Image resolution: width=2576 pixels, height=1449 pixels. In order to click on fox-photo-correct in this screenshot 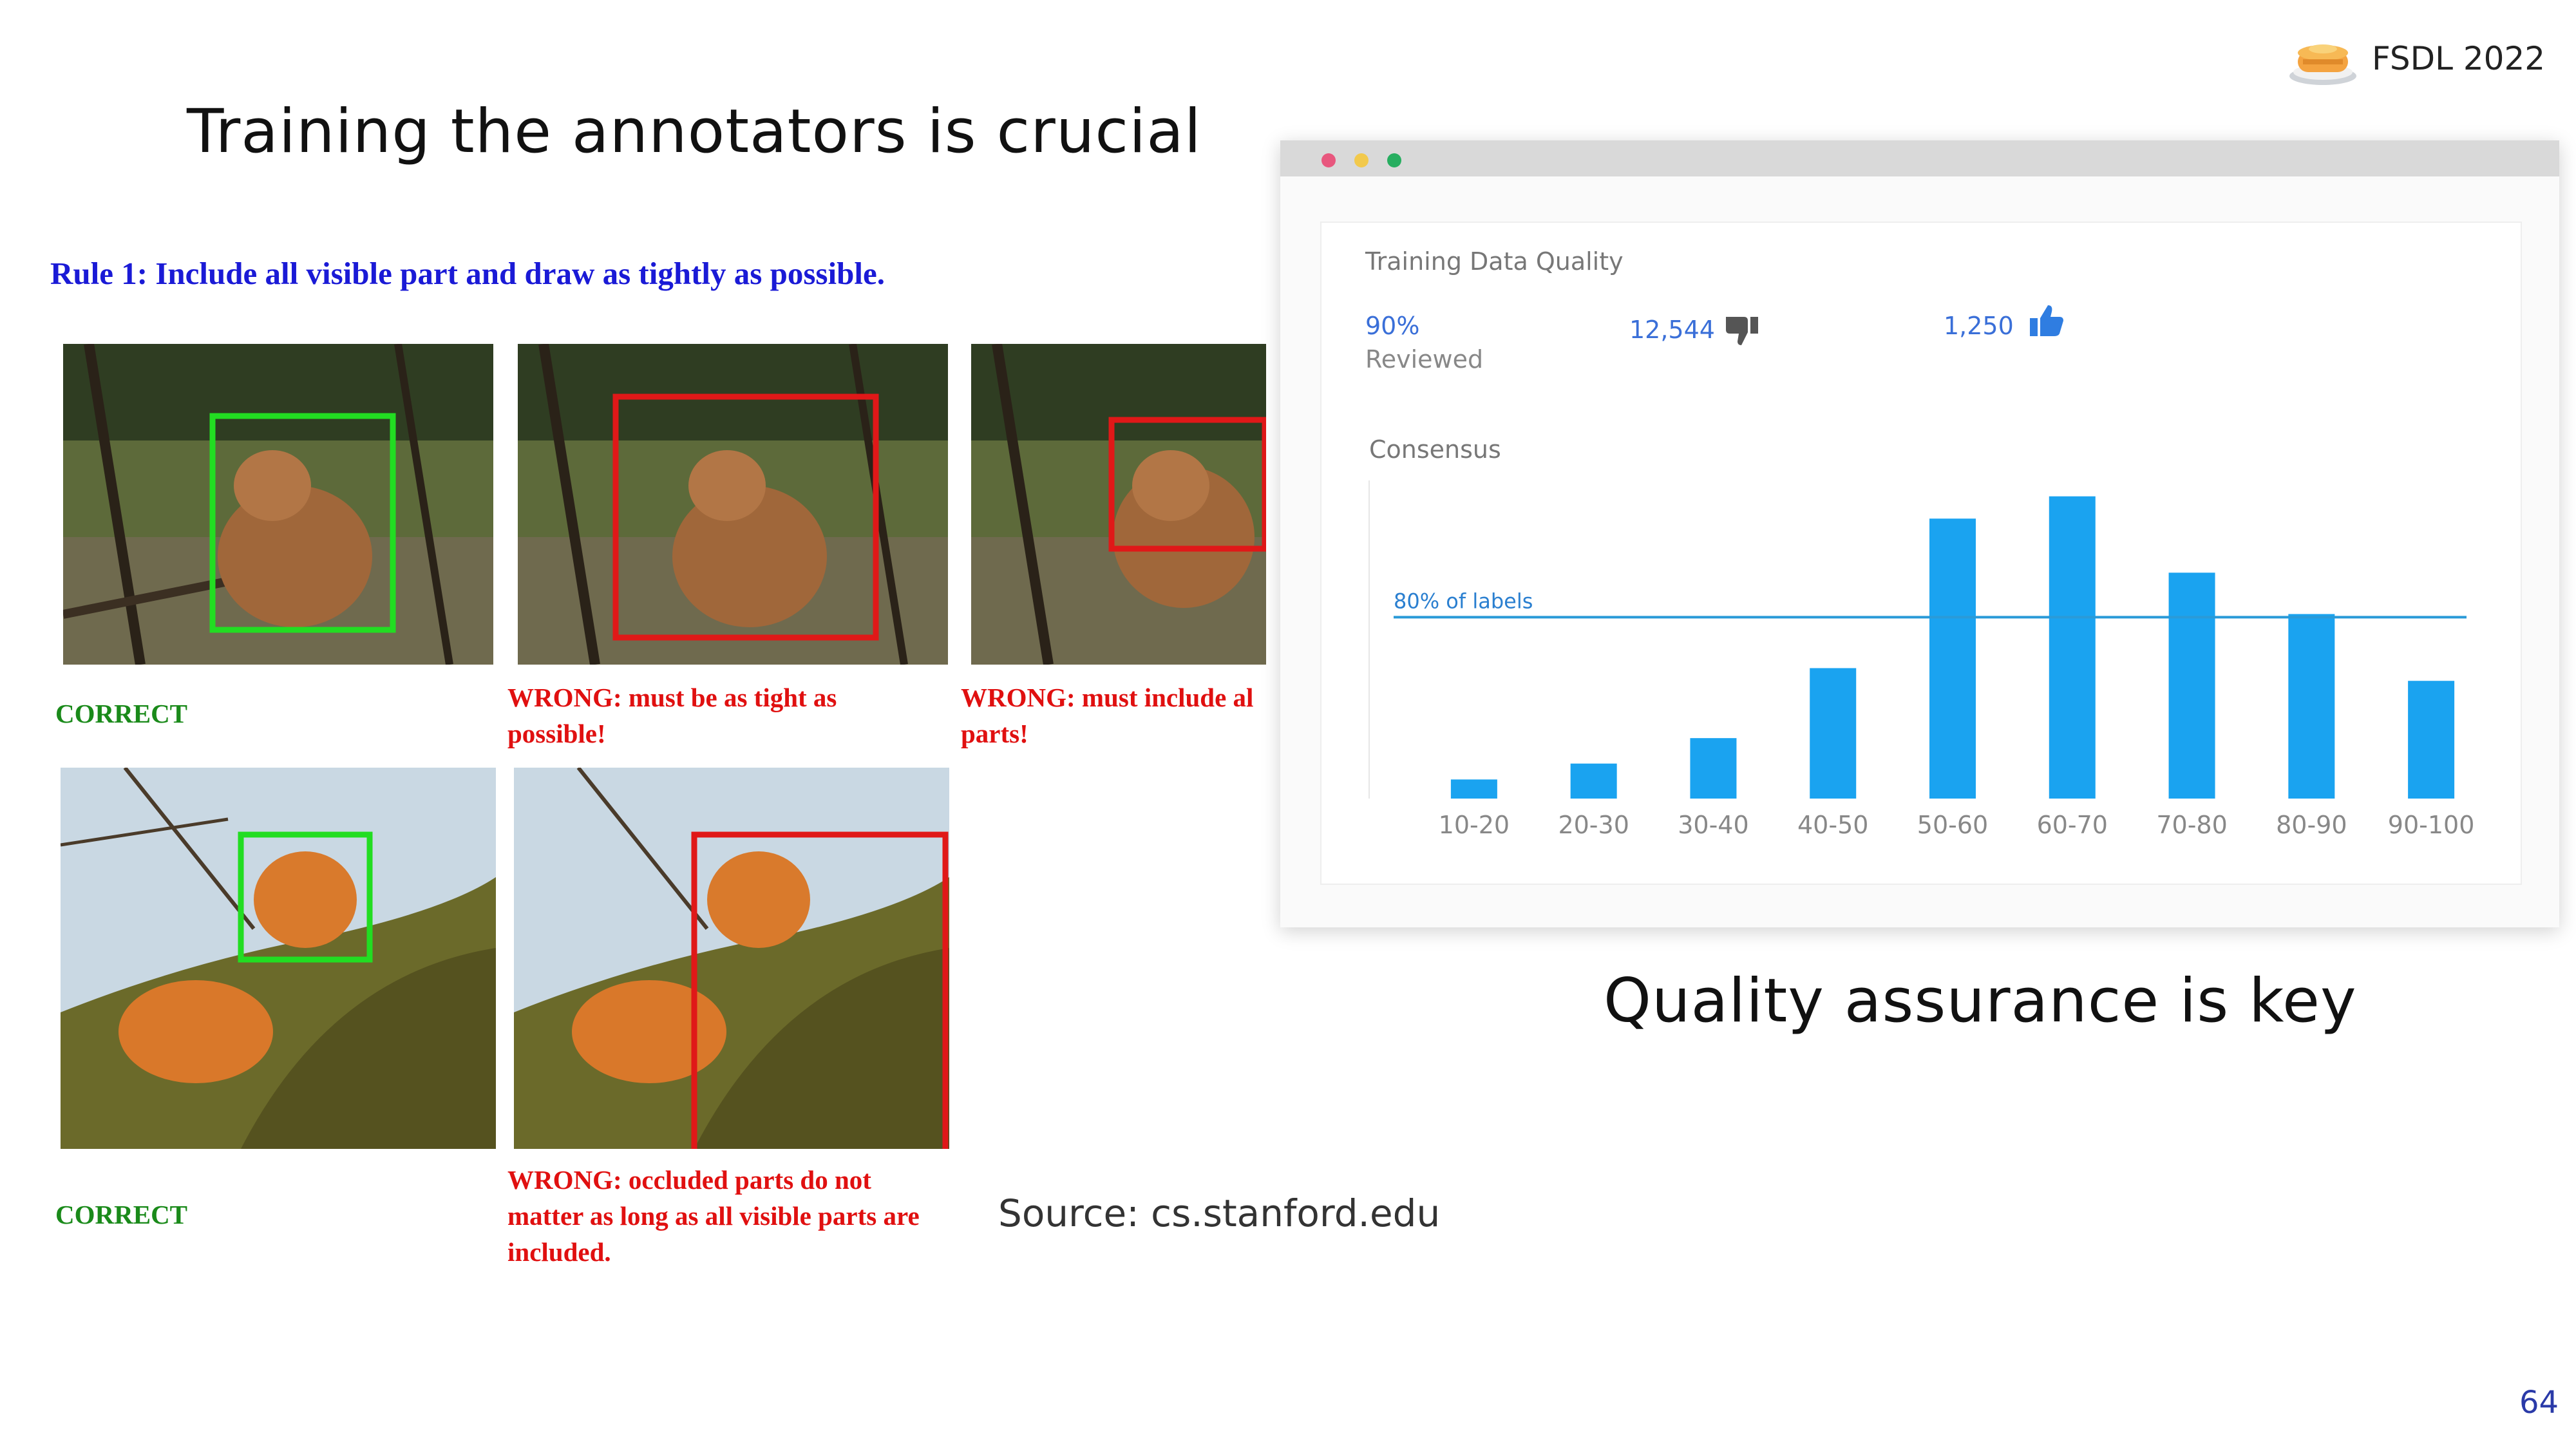, I will do `click(278, 505)`.